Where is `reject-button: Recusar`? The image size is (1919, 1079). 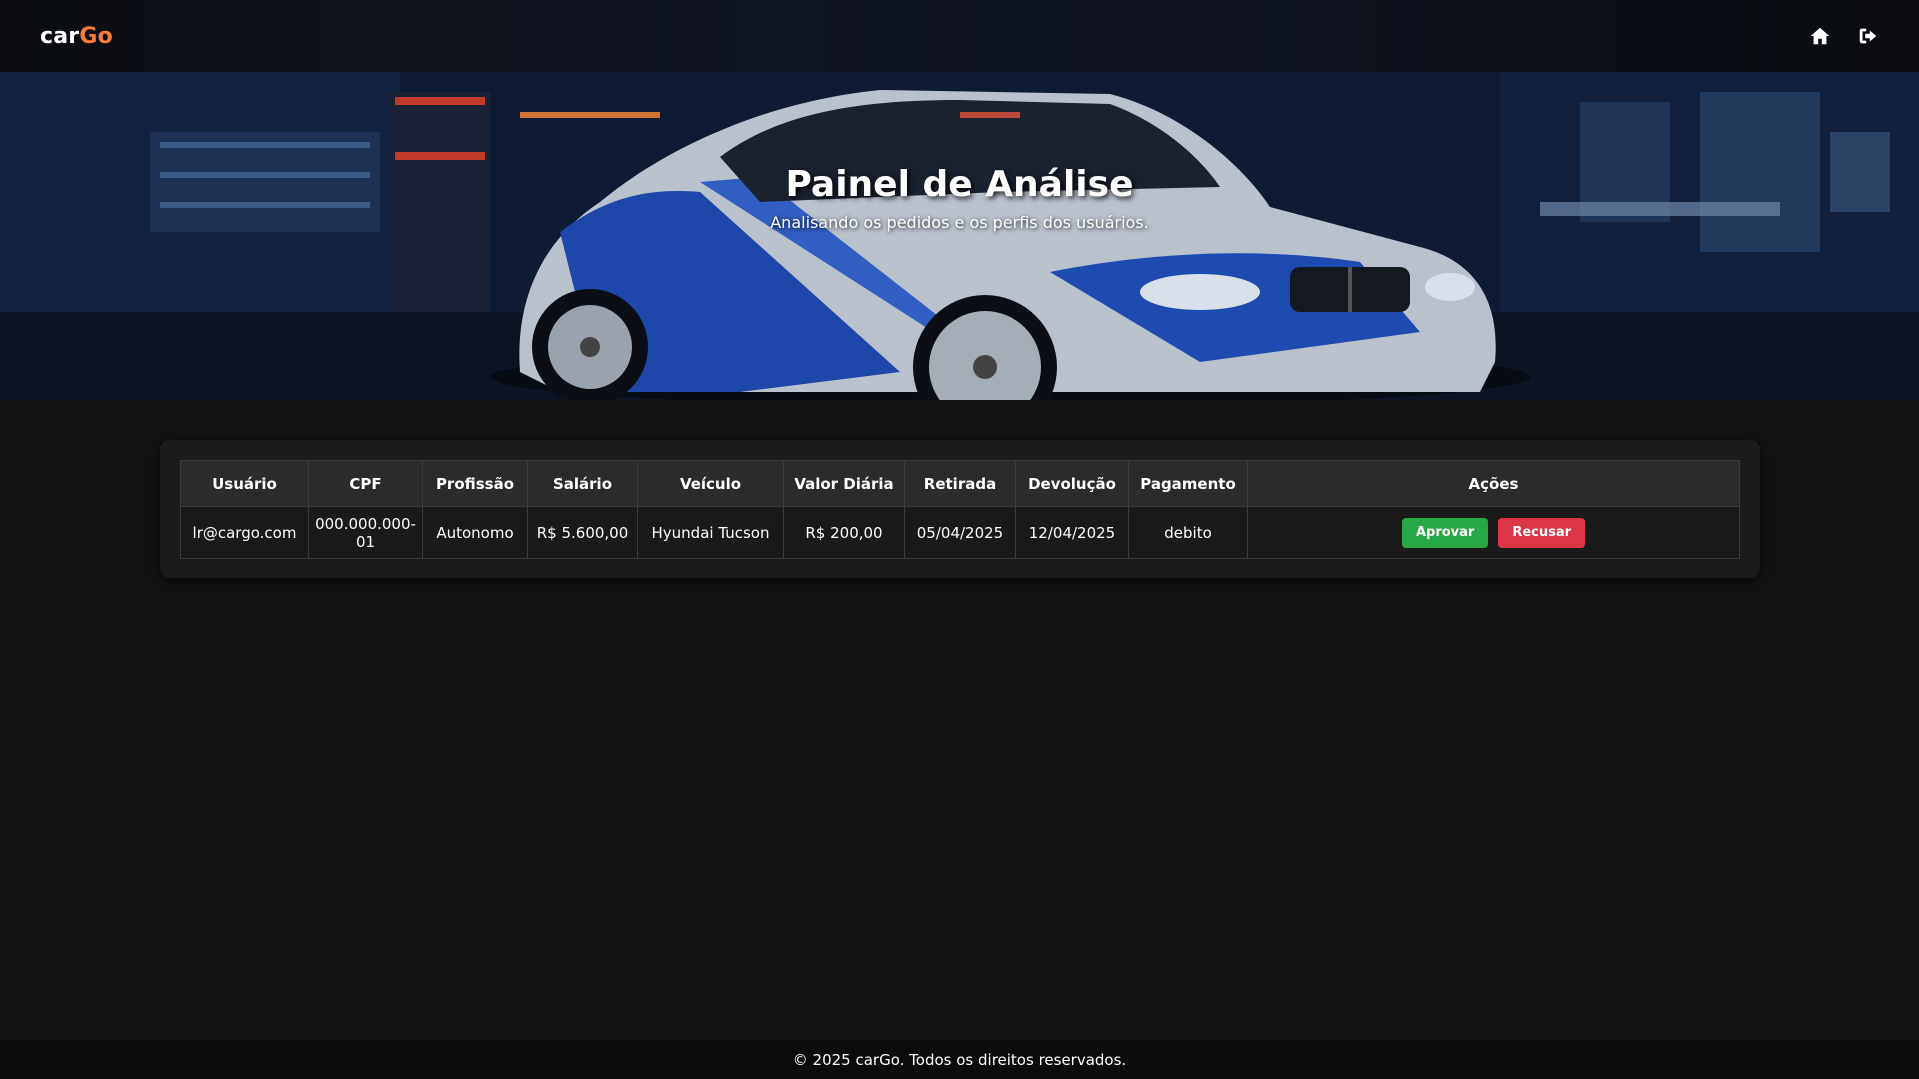
reject-button: Recusar is located at coordinates (1542, 532).